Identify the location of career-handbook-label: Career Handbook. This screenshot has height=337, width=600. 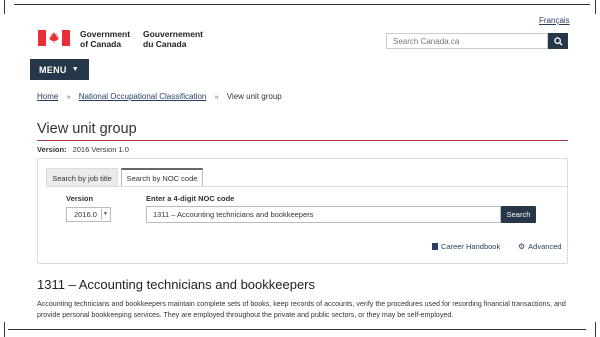
(471, 246).